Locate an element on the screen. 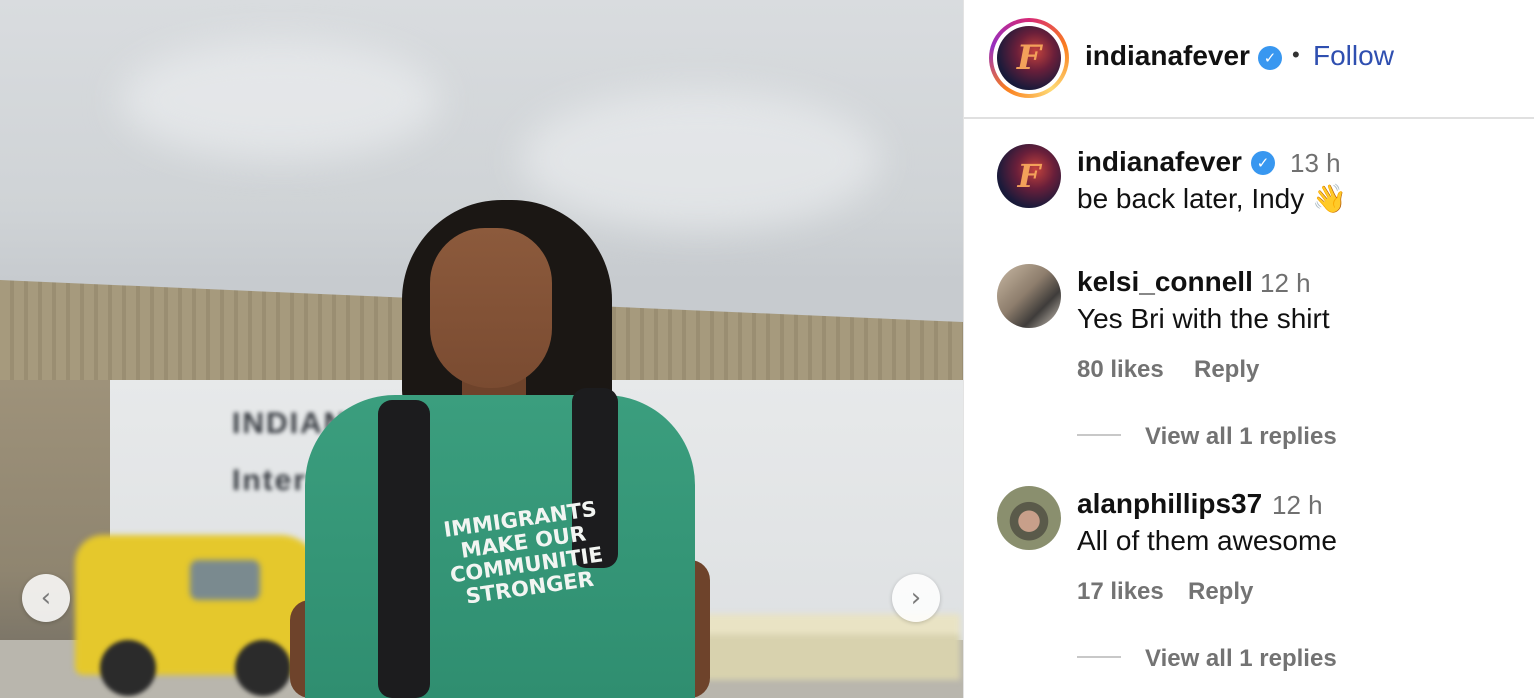  next-photo-button: › is located at coordinates (916, 598).